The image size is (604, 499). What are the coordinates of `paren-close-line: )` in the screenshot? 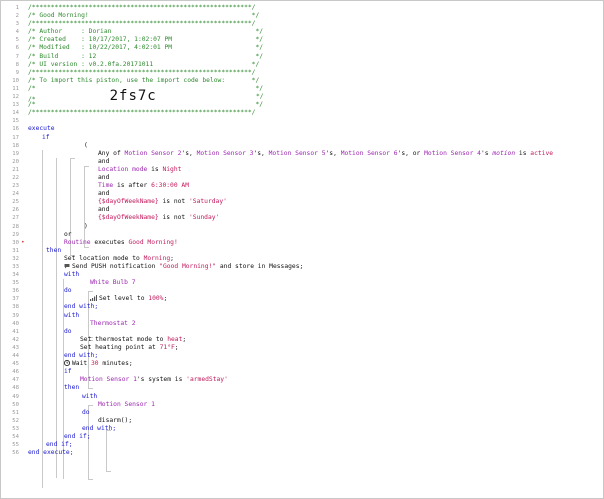 It's located at (86, 226).